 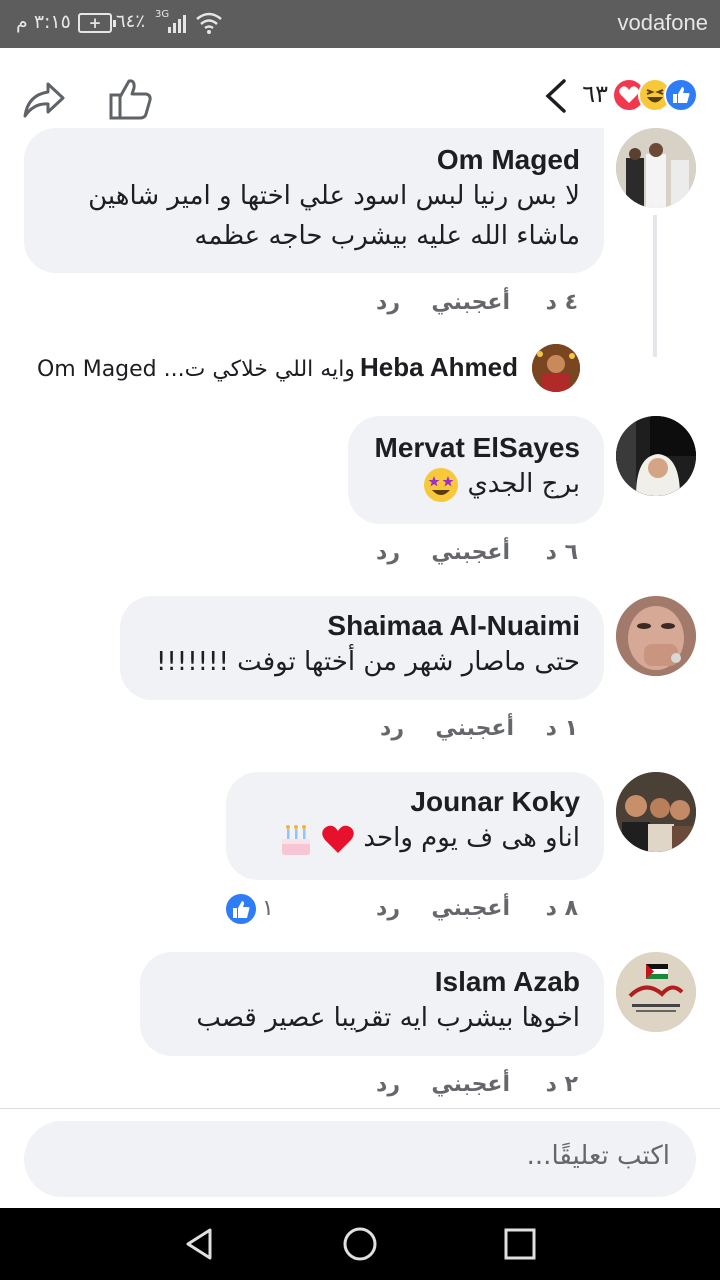 What do you see at coordinates (561, 728) in the screenshot?
I see `comment-time: ١ د` at bounding box center [561, 728].